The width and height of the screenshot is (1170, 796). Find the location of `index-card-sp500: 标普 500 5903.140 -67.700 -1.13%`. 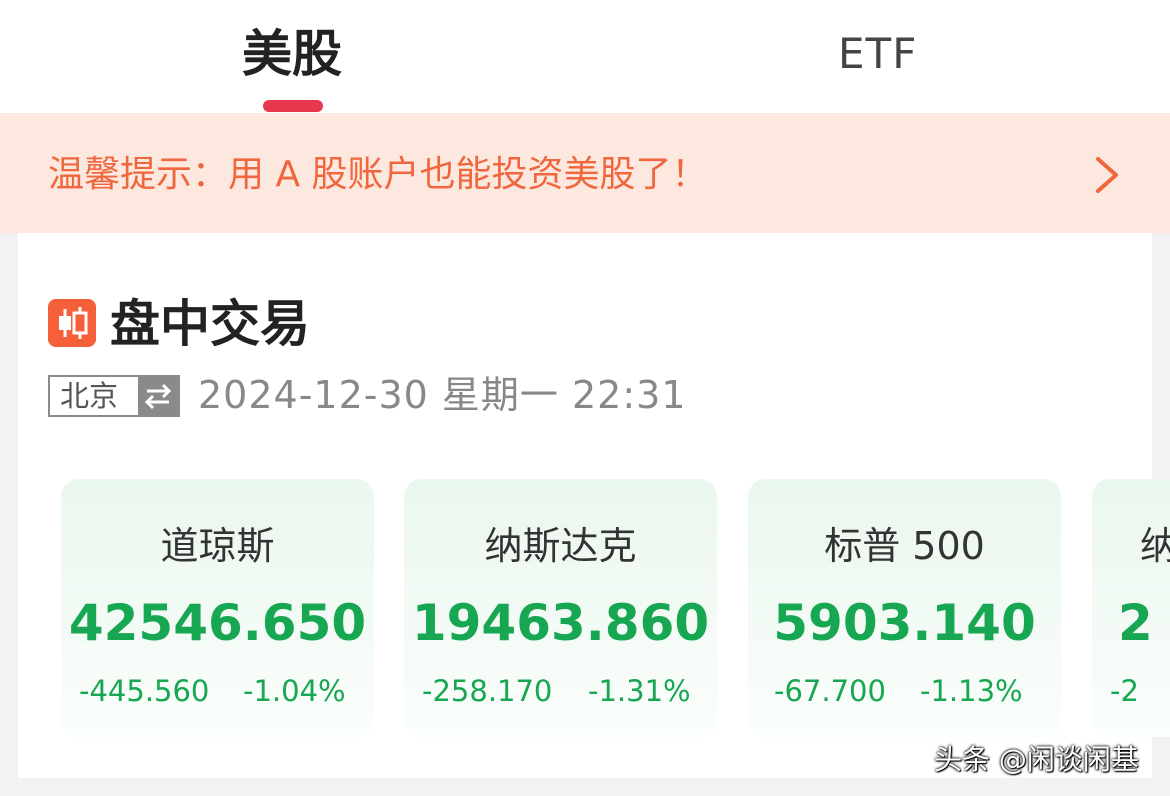

index-card-sp500: 标普 500 5903.140 -67.700 -1.13% is located at coordinates (904, 608).